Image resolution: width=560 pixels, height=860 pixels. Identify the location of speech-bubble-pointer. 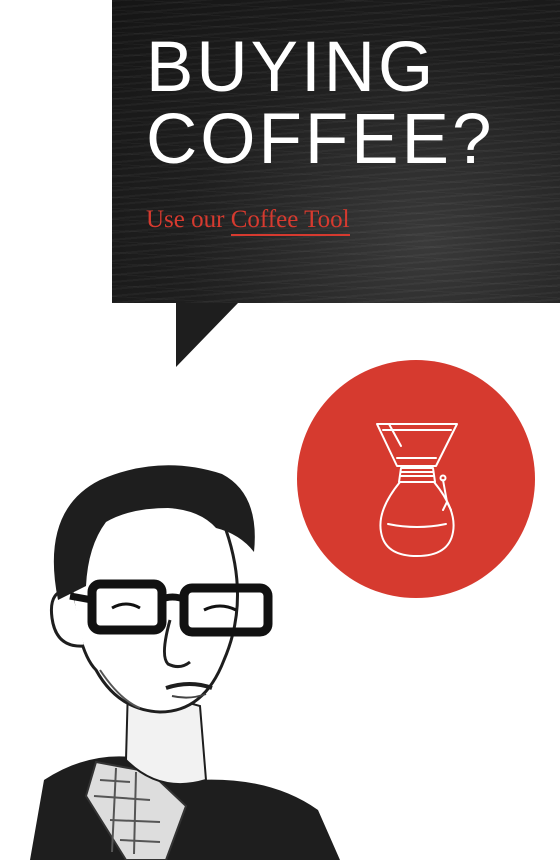
(207, 335).